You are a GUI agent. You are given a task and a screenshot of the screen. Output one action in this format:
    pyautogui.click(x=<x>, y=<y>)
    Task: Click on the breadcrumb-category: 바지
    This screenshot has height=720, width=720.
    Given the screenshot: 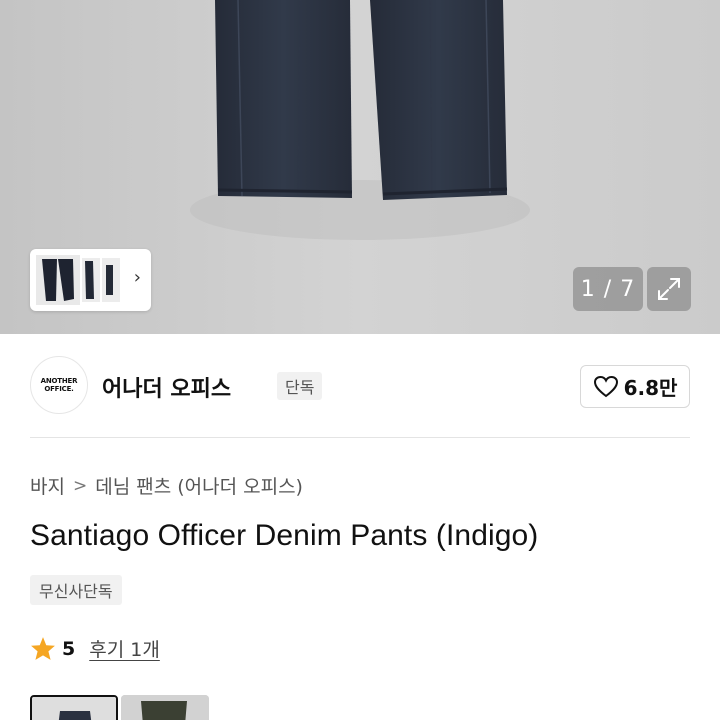 What is the action you would take?
    pyautogui.click(x=47, y=485)
    